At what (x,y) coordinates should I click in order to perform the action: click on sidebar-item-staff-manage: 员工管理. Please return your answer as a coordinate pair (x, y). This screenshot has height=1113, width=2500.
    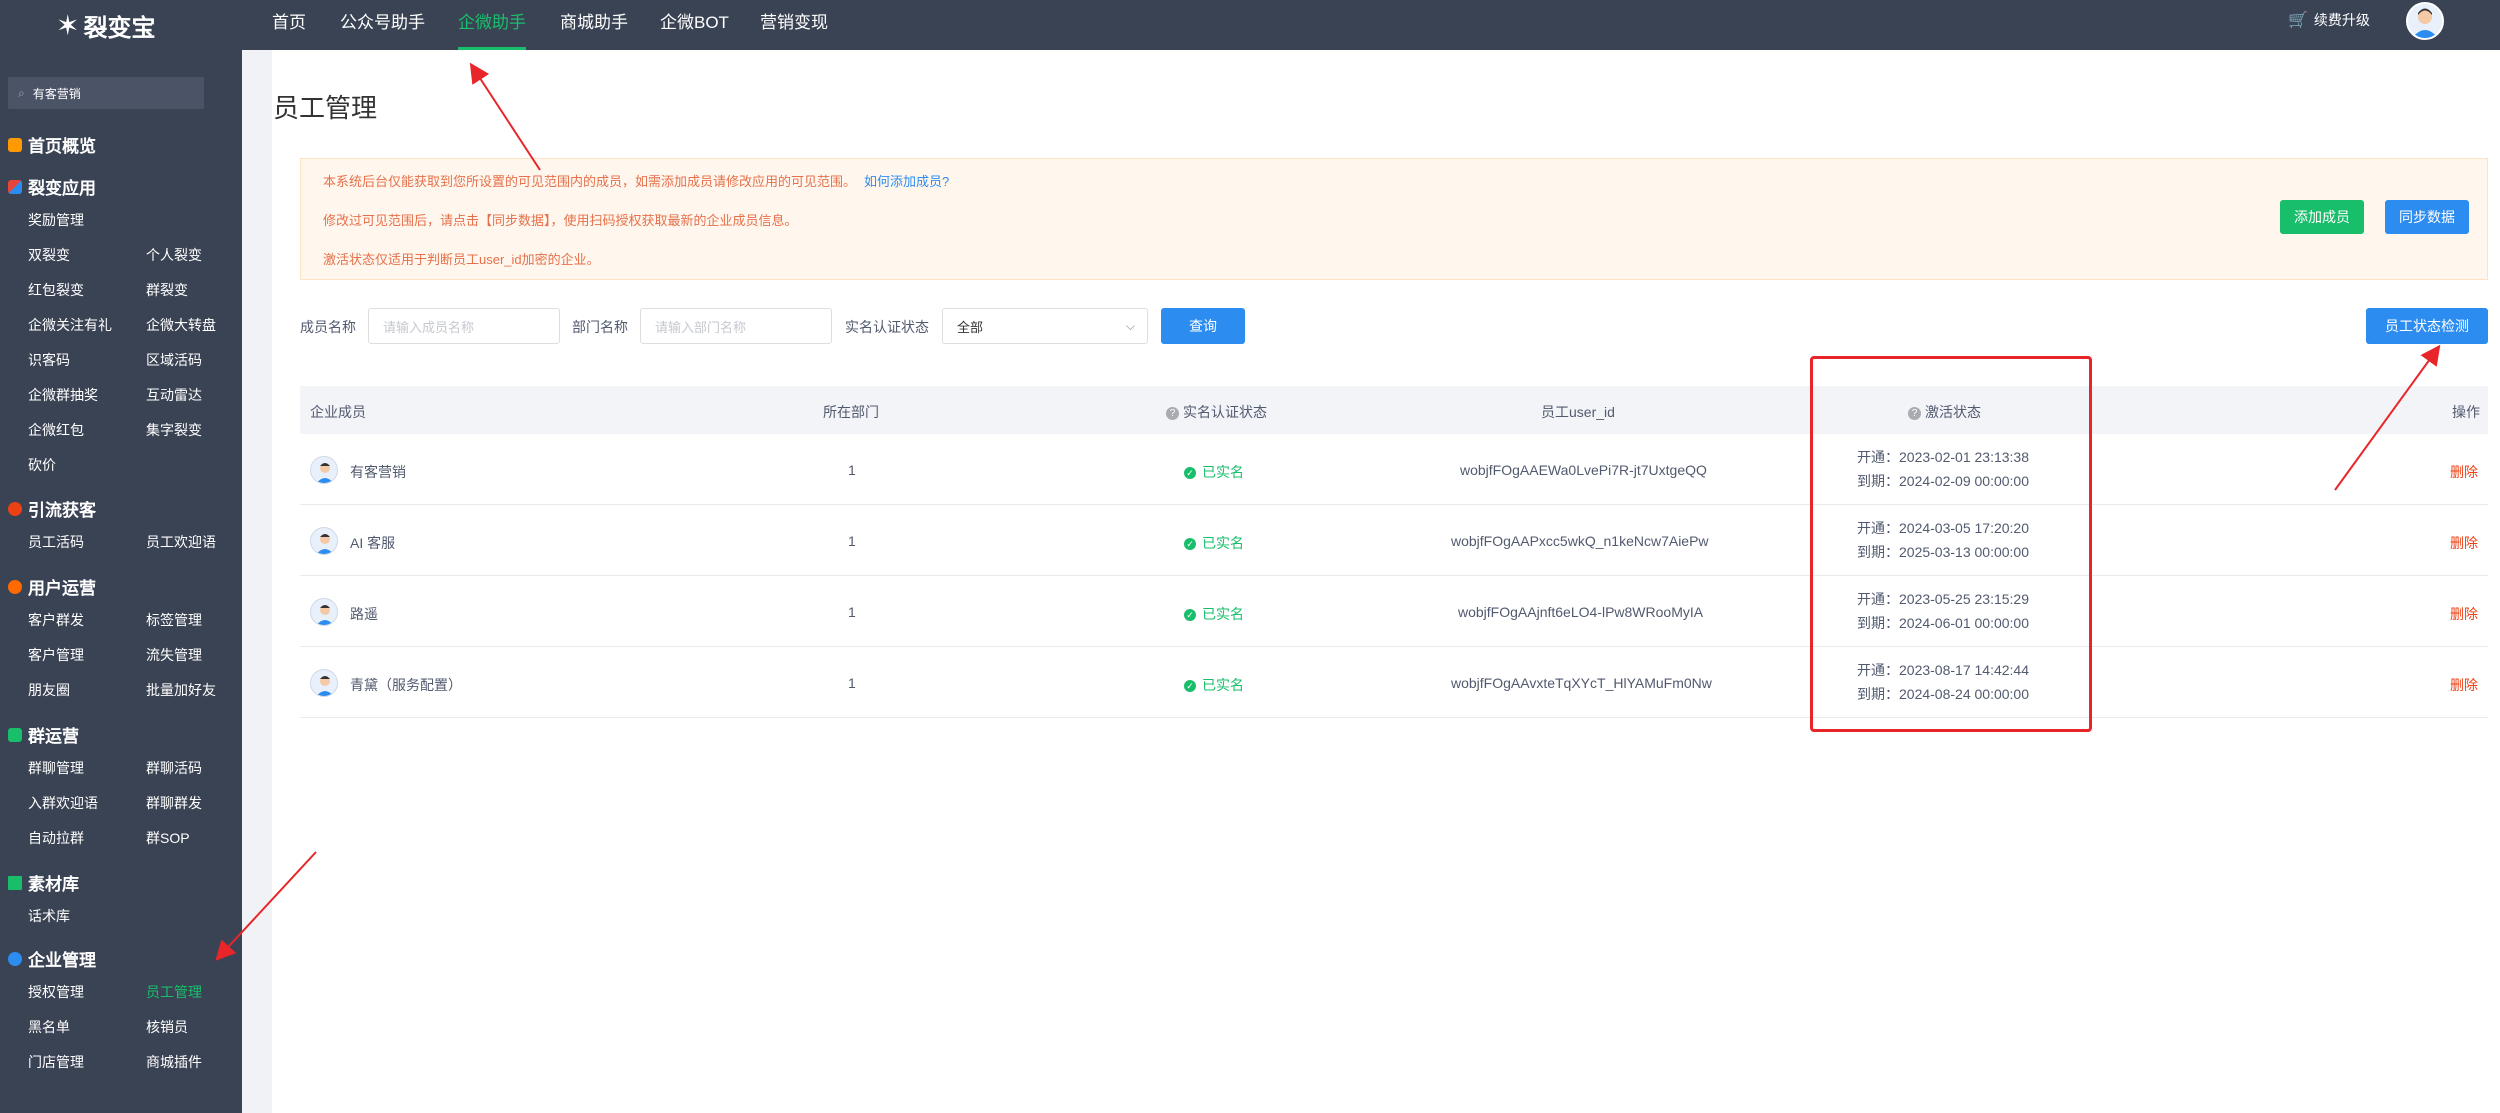
    Looking at the image, I should click on (174, 992).